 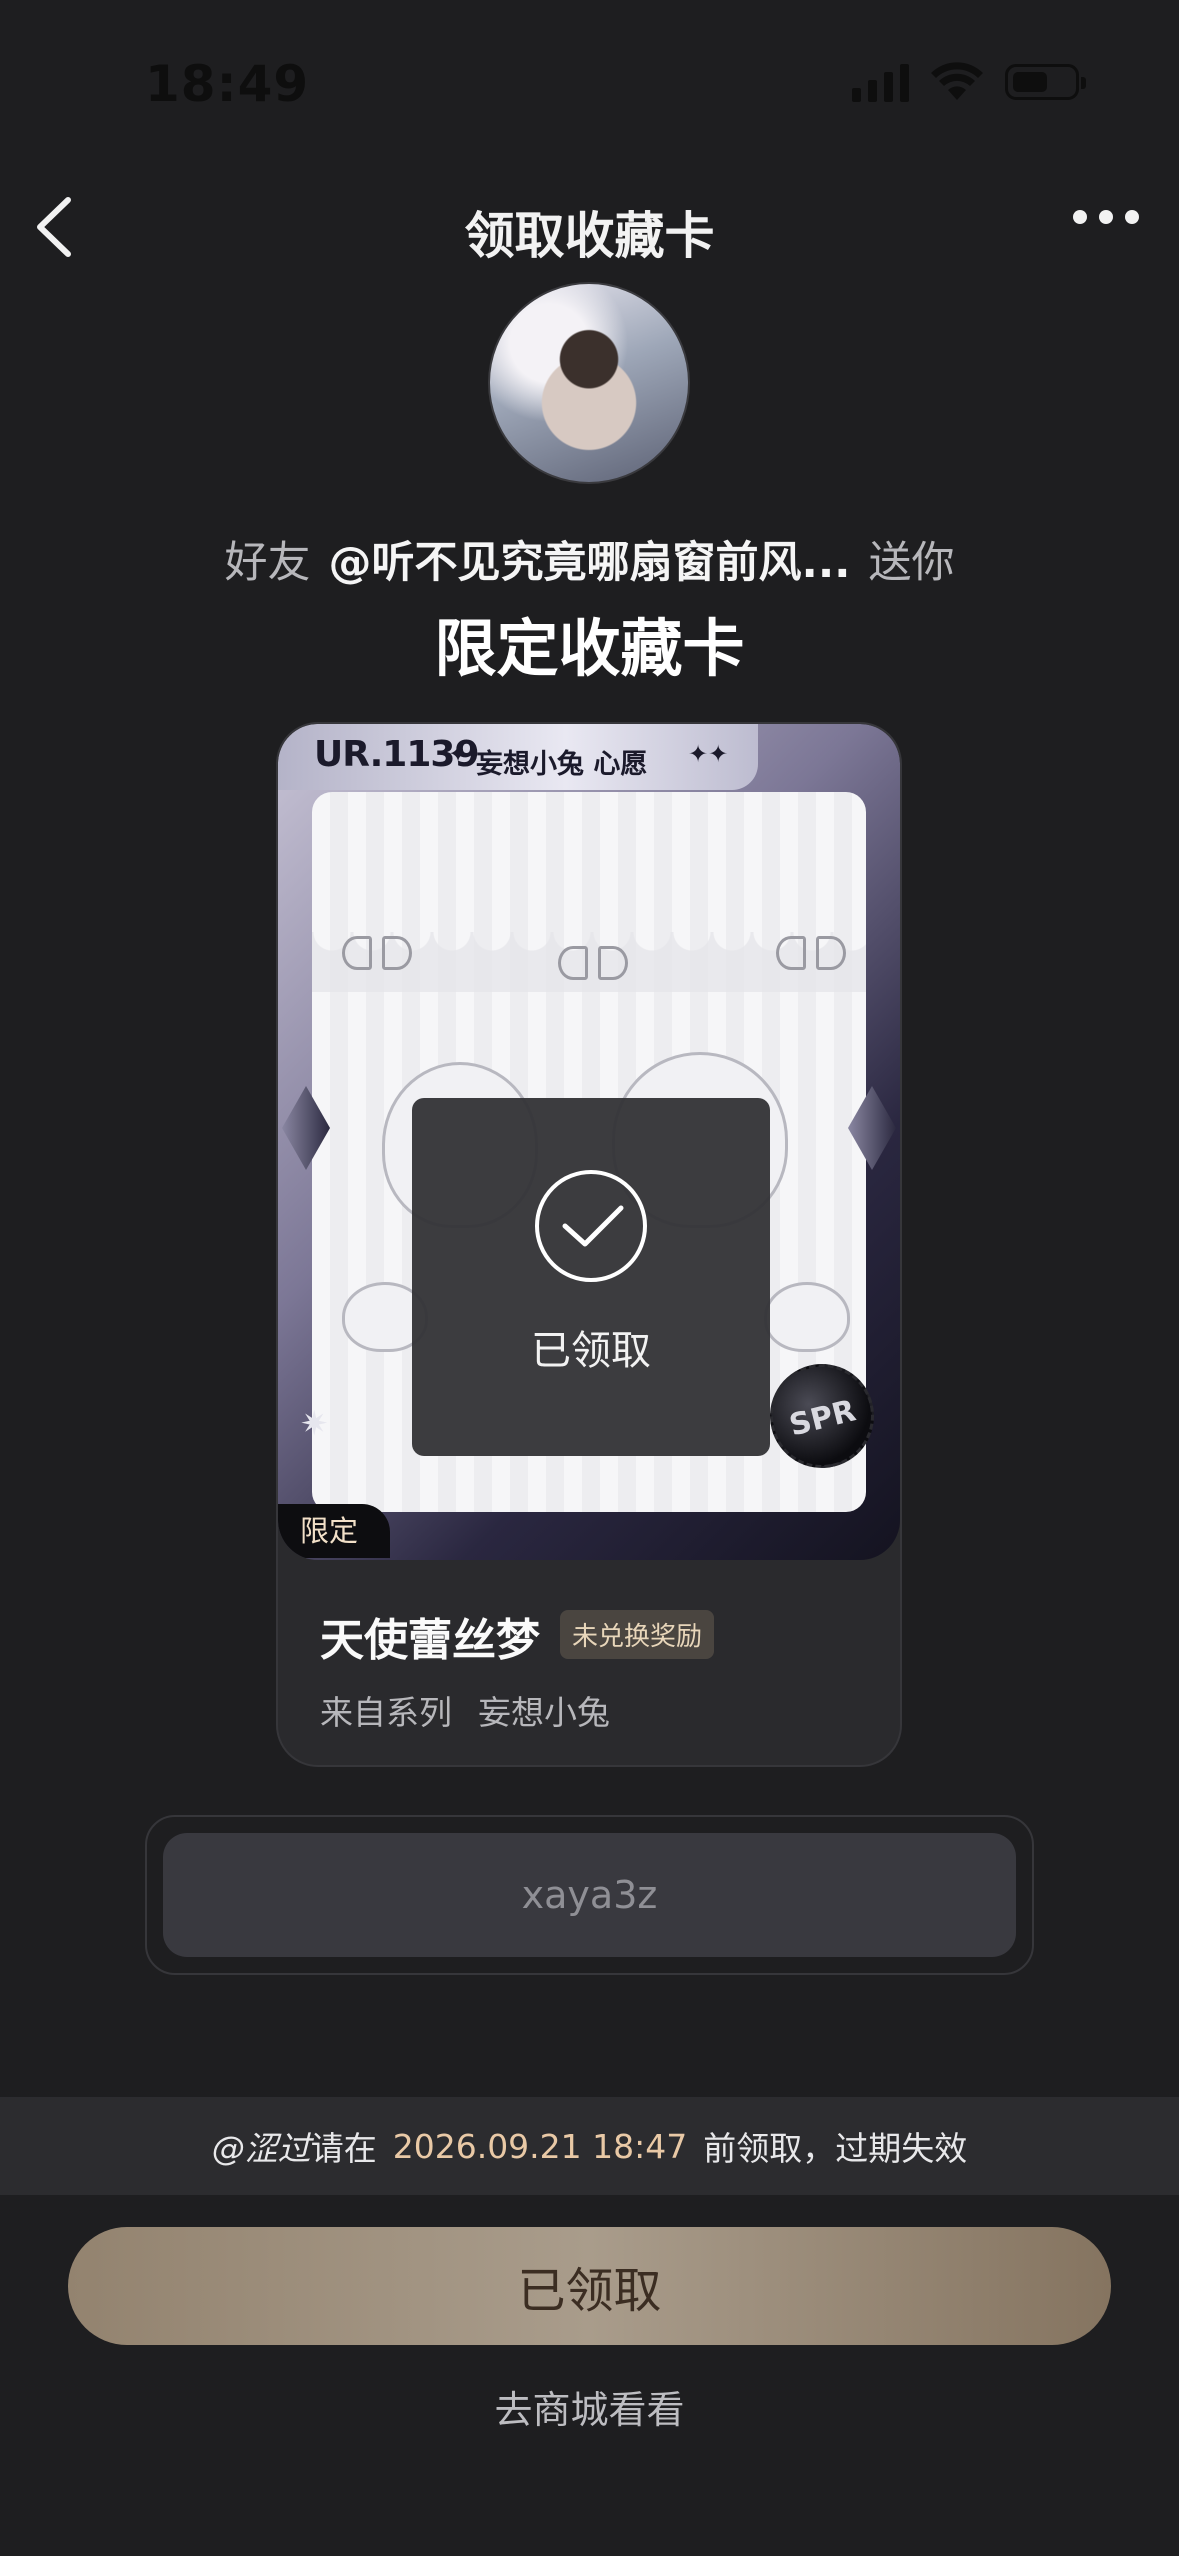 I want to click on checkmark-icon, so click(x=591, y=1226).